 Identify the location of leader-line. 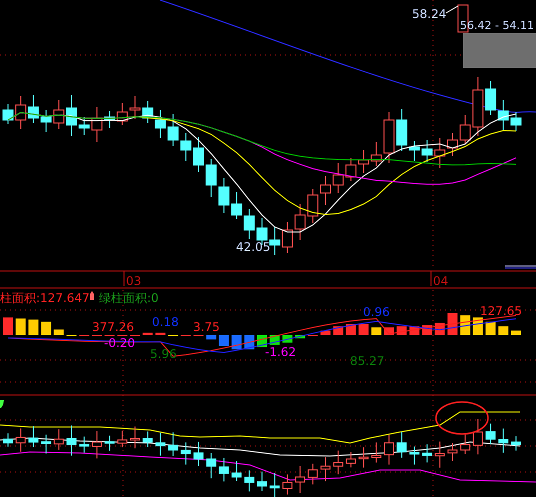
(452, 10).